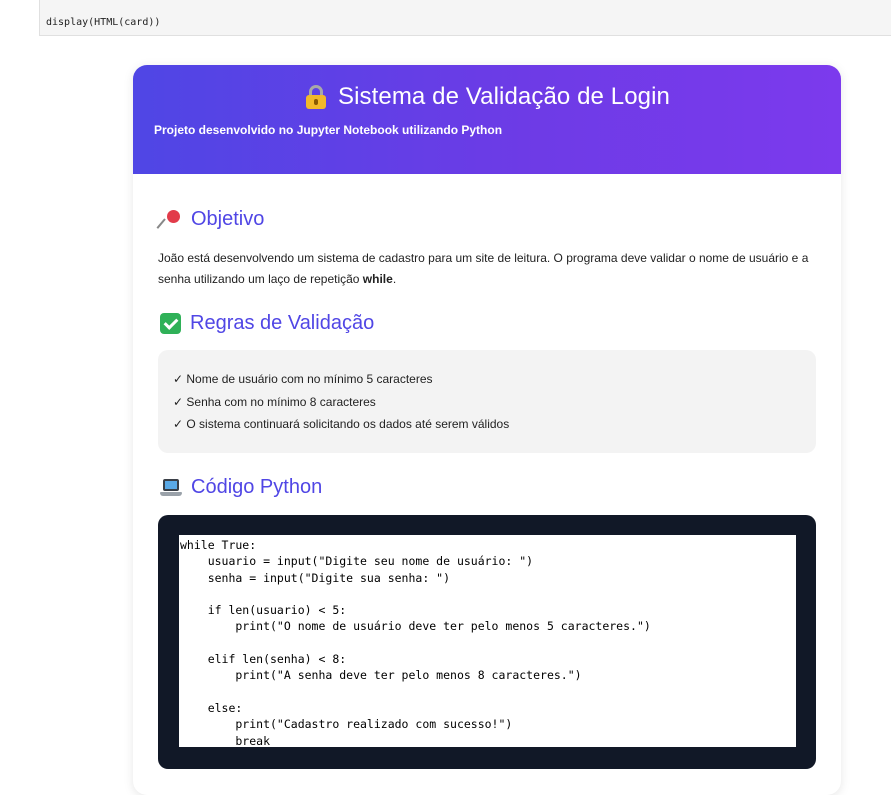  I want to click on objetivo-heading-text: Objetivo, so click(228, 219).